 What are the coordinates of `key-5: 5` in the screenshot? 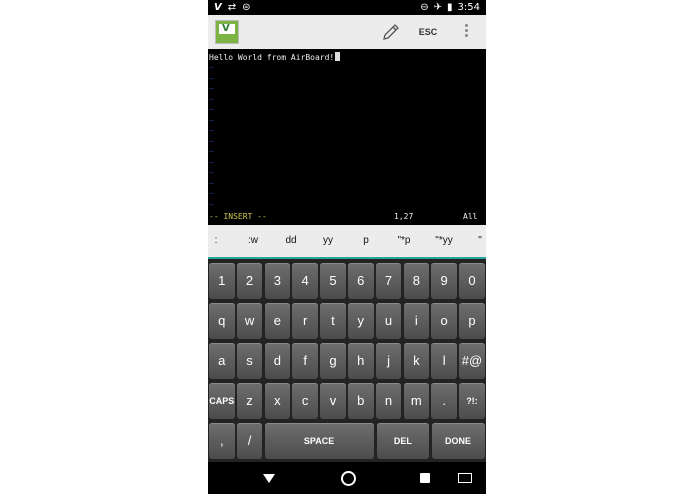 It's located at (333, 281).